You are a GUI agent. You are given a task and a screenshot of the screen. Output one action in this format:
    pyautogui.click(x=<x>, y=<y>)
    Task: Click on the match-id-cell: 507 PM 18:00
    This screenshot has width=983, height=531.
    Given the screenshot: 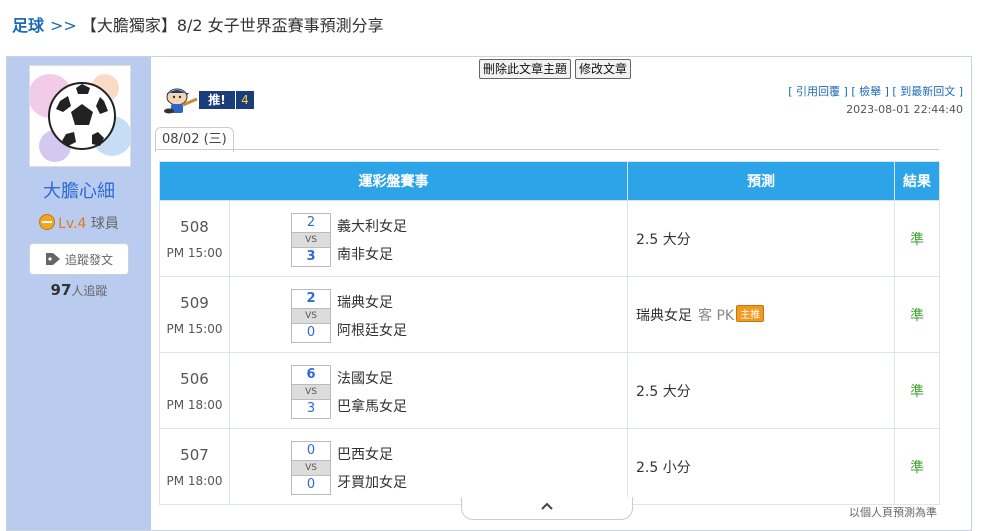 What is the action you would take?
    pyautogui.click(x=194, y=466)
    